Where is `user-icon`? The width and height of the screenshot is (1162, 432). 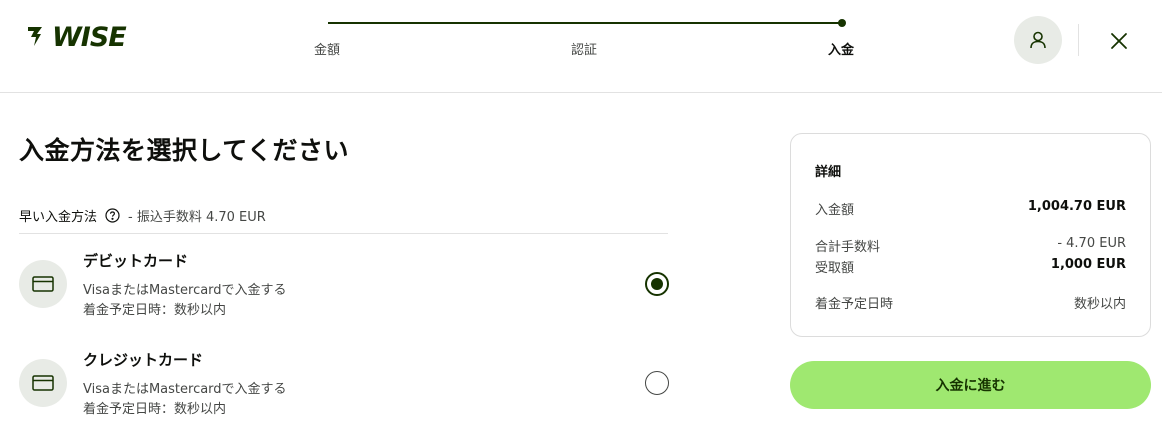
user-icon is located at coordinates (1038, 40).